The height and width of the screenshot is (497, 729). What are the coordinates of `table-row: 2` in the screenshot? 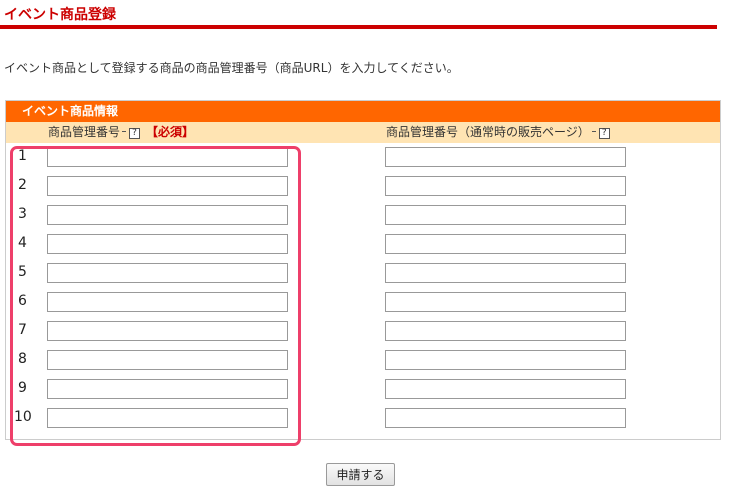 It's located at (363, 186).